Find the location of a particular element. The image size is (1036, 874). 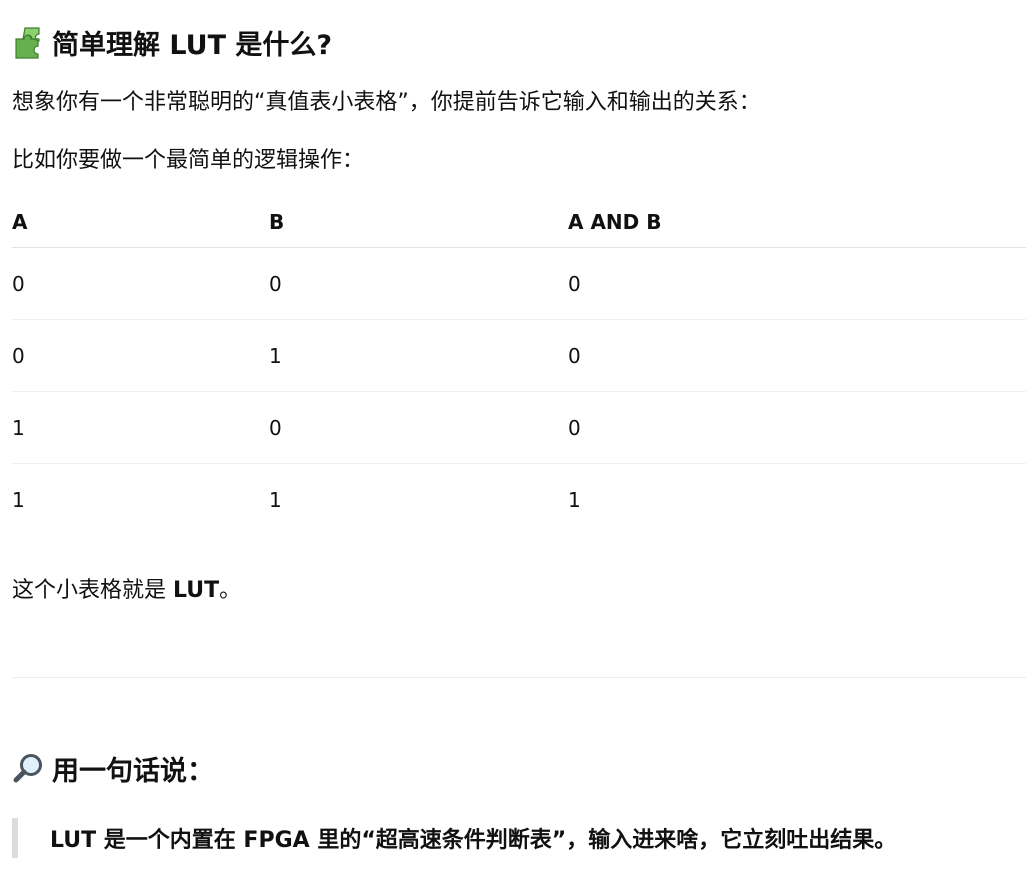

table-row: 1 0 0 is located at coordinates (519, 427).